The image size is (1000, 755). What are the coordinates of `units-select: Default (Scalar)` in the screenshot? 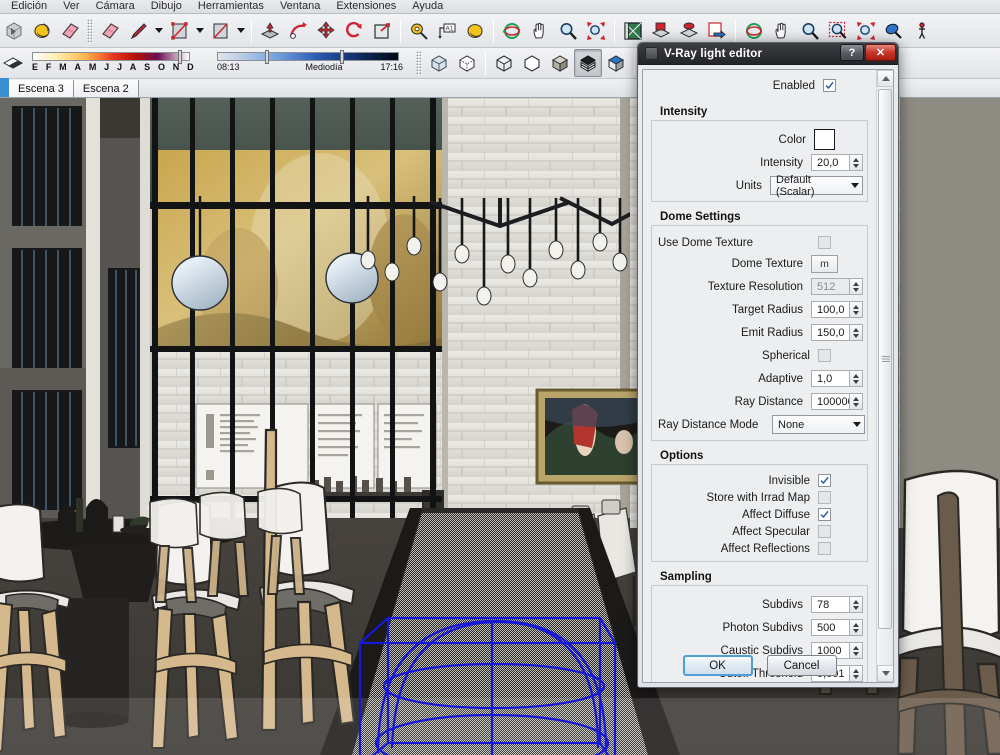 It's located at (816, 186).